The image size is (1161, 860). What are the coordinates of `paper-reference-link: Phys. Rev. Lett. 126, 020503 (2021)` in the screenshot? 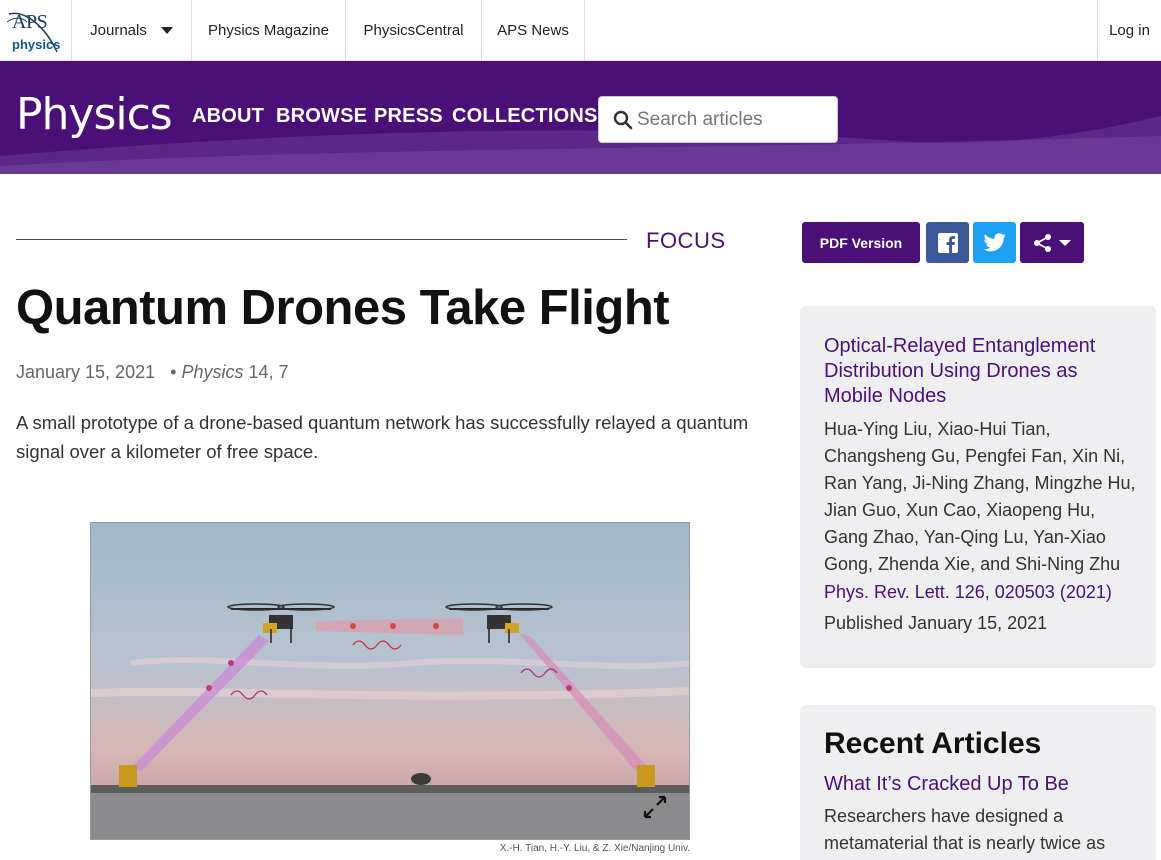 It's located at (968, 592).